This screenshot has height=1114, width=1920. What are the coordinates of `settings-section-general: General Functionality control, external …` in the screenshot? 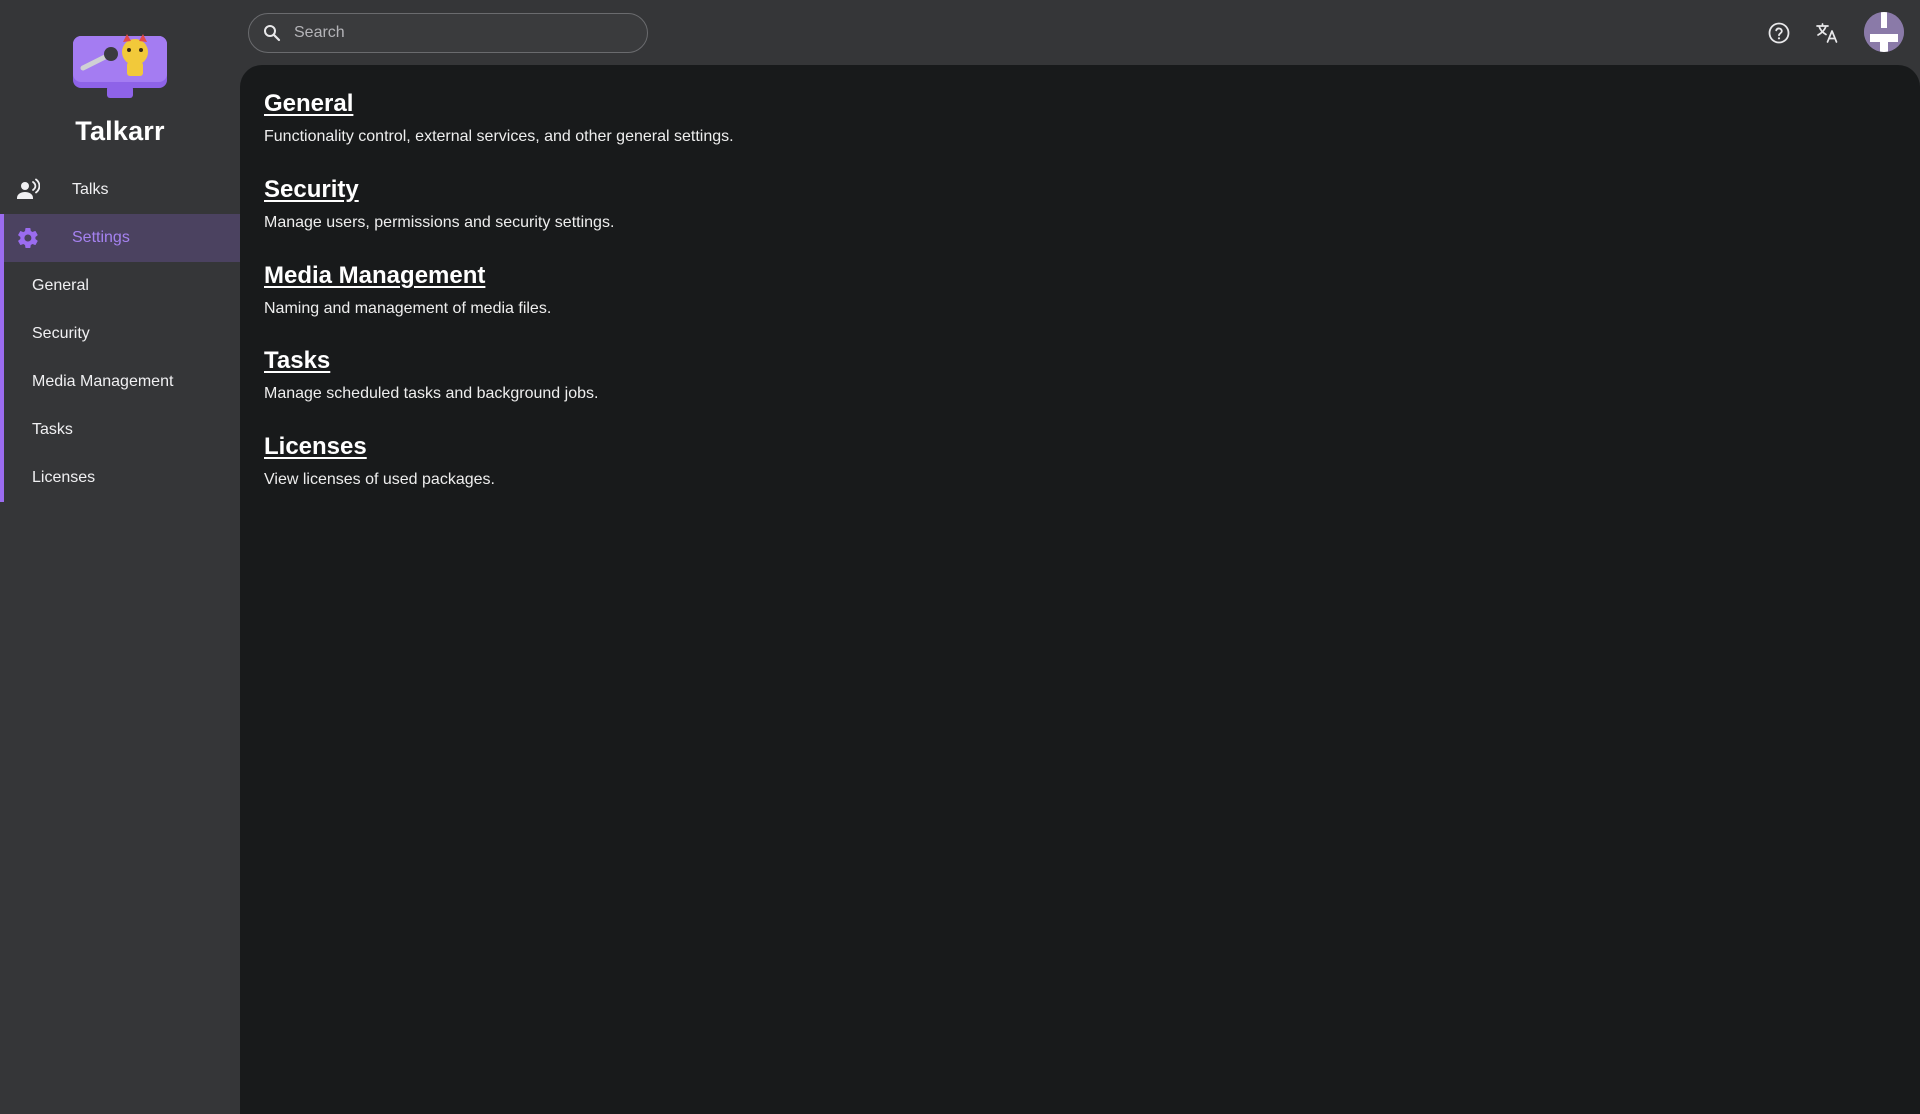 It's located at (499, 118).